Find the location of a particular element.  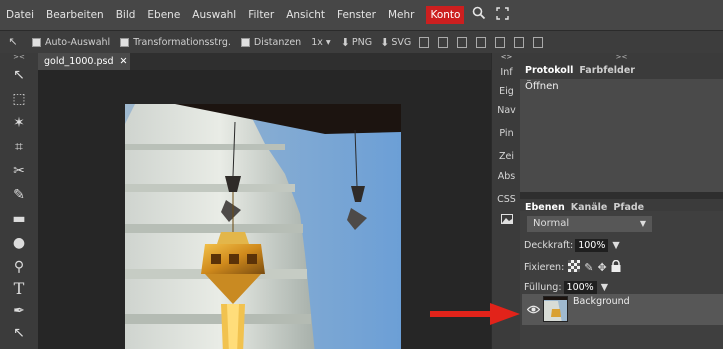

zoom-select: 1x ▾ is located at coordinates (320, 42).